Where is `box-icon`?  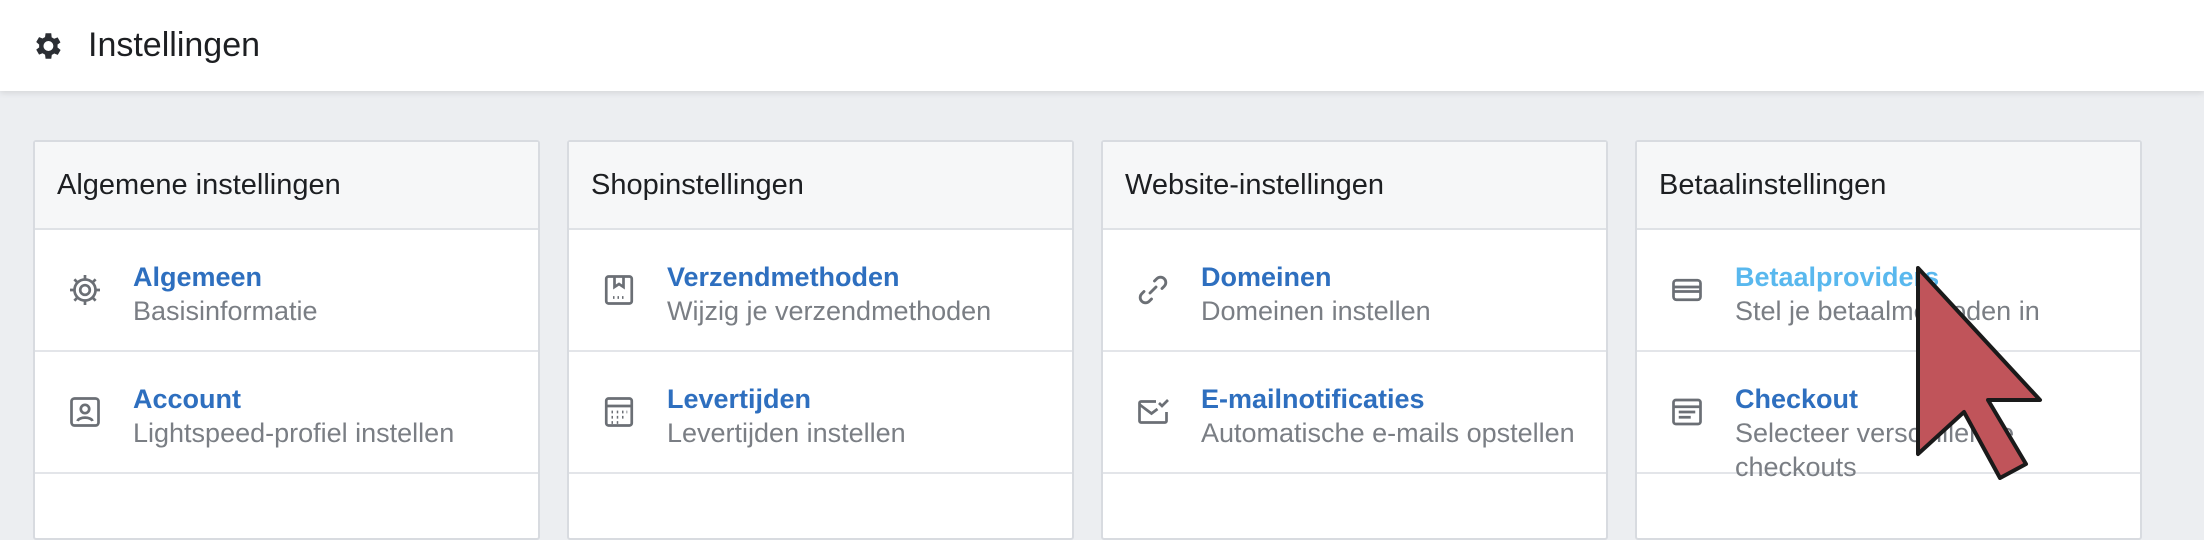 box-icon is located at coordinates (619, 290).